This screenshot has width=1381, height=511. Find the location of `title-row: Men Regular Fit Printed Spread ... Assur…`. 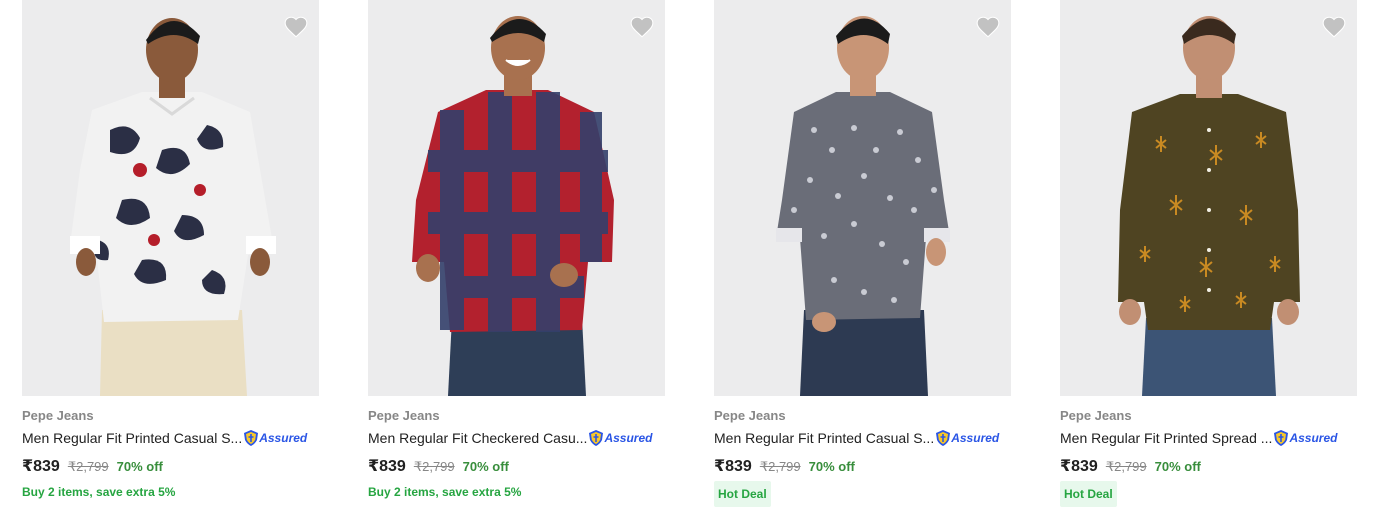

title-row: Men Regular Fit Printed Spread ... Assur… is located at coordinates (1208, 438).